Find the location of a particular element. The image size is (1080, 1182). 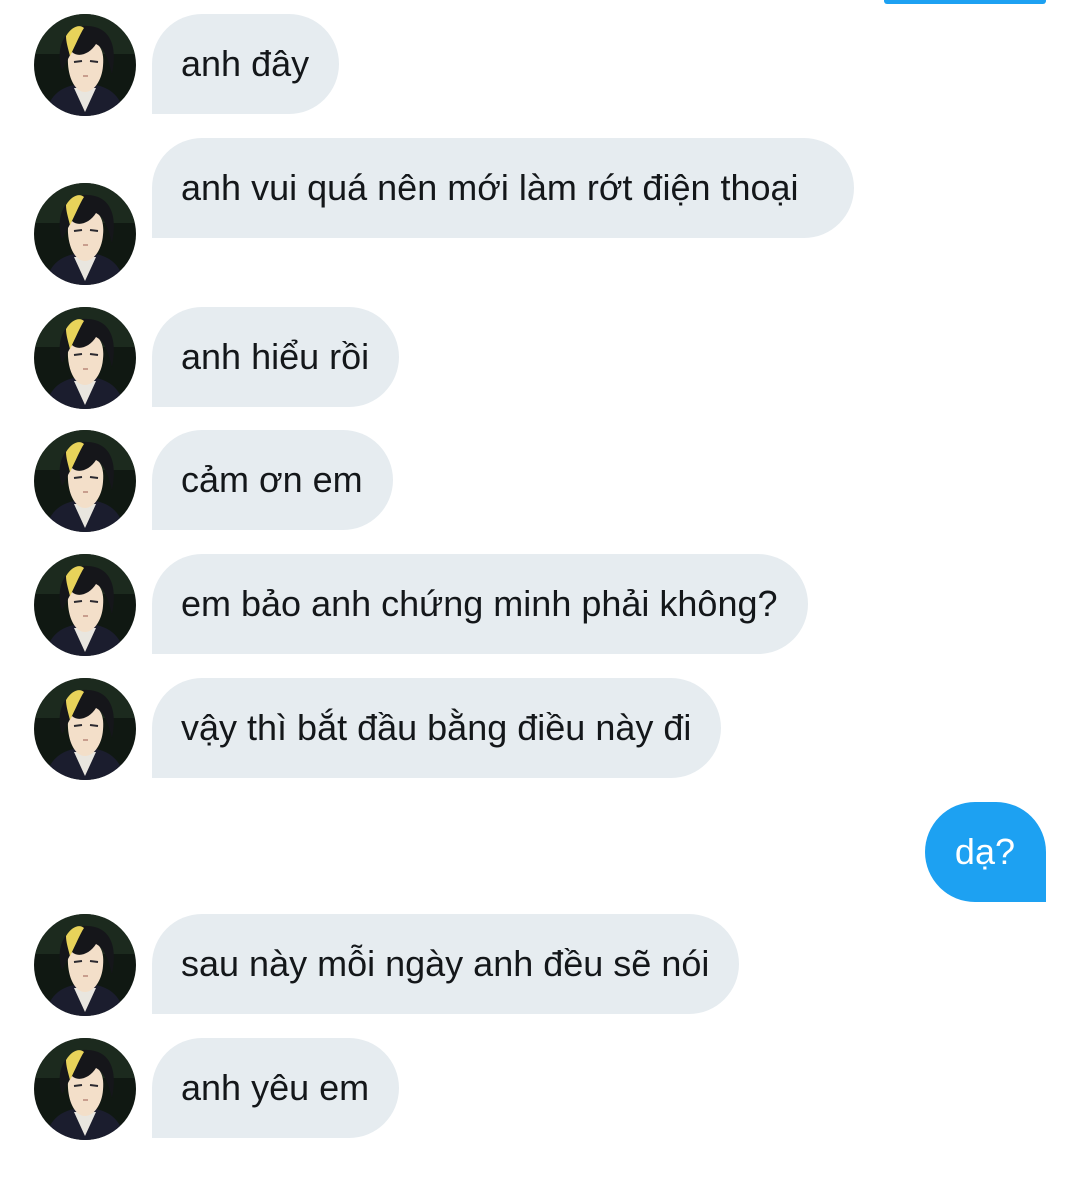

received-message-bubble: anh yêu em is located at coordinates (276, 1088).